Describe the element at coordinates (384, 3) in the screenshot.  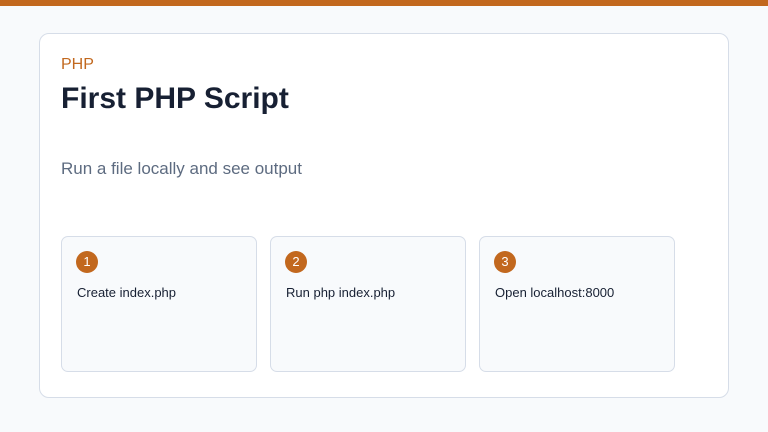
I see `top-accent-bar` at that location.